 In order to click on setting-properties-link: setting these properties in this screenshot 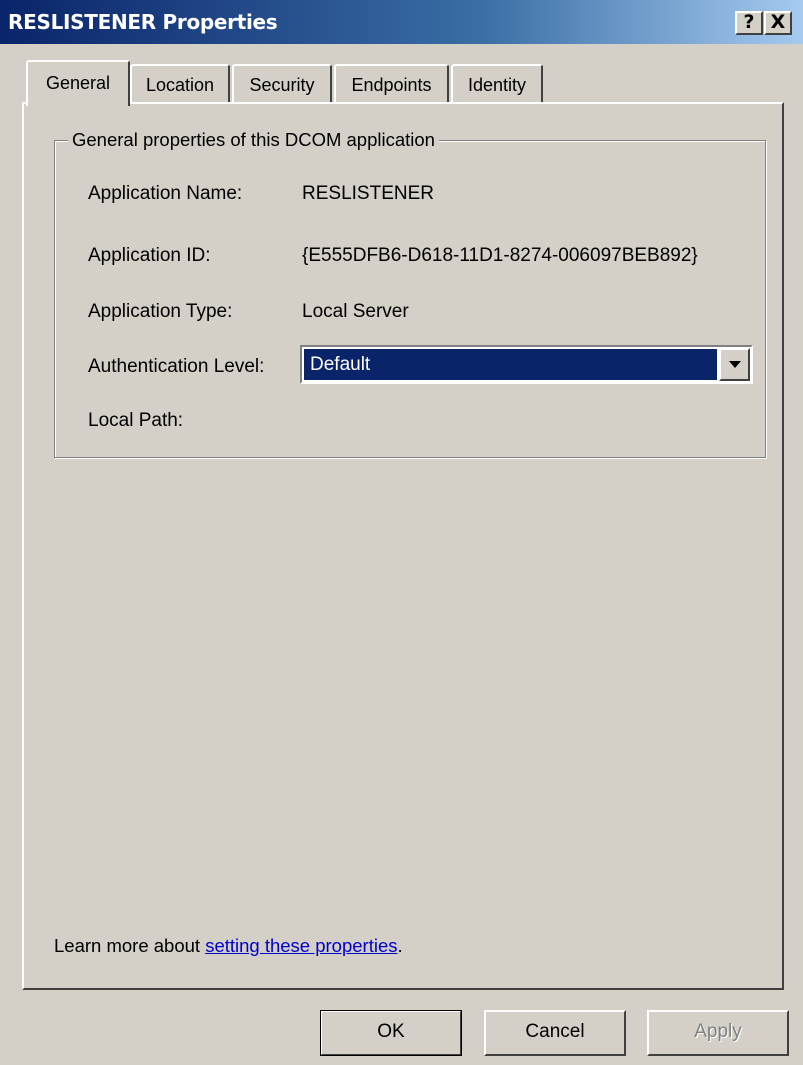, I will do `click(301, 945)`.